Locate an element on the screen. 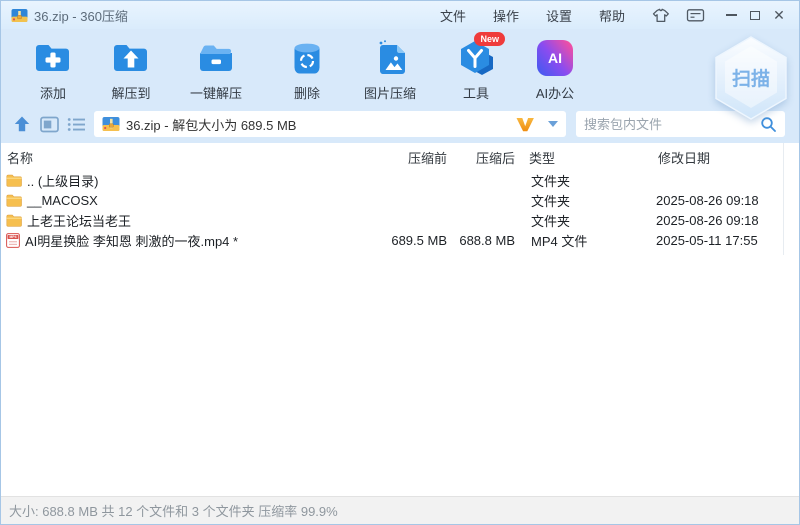 The width and height of the screenshot is (800, 525). window-controls: ✕ is located at coordinates (759, 15).